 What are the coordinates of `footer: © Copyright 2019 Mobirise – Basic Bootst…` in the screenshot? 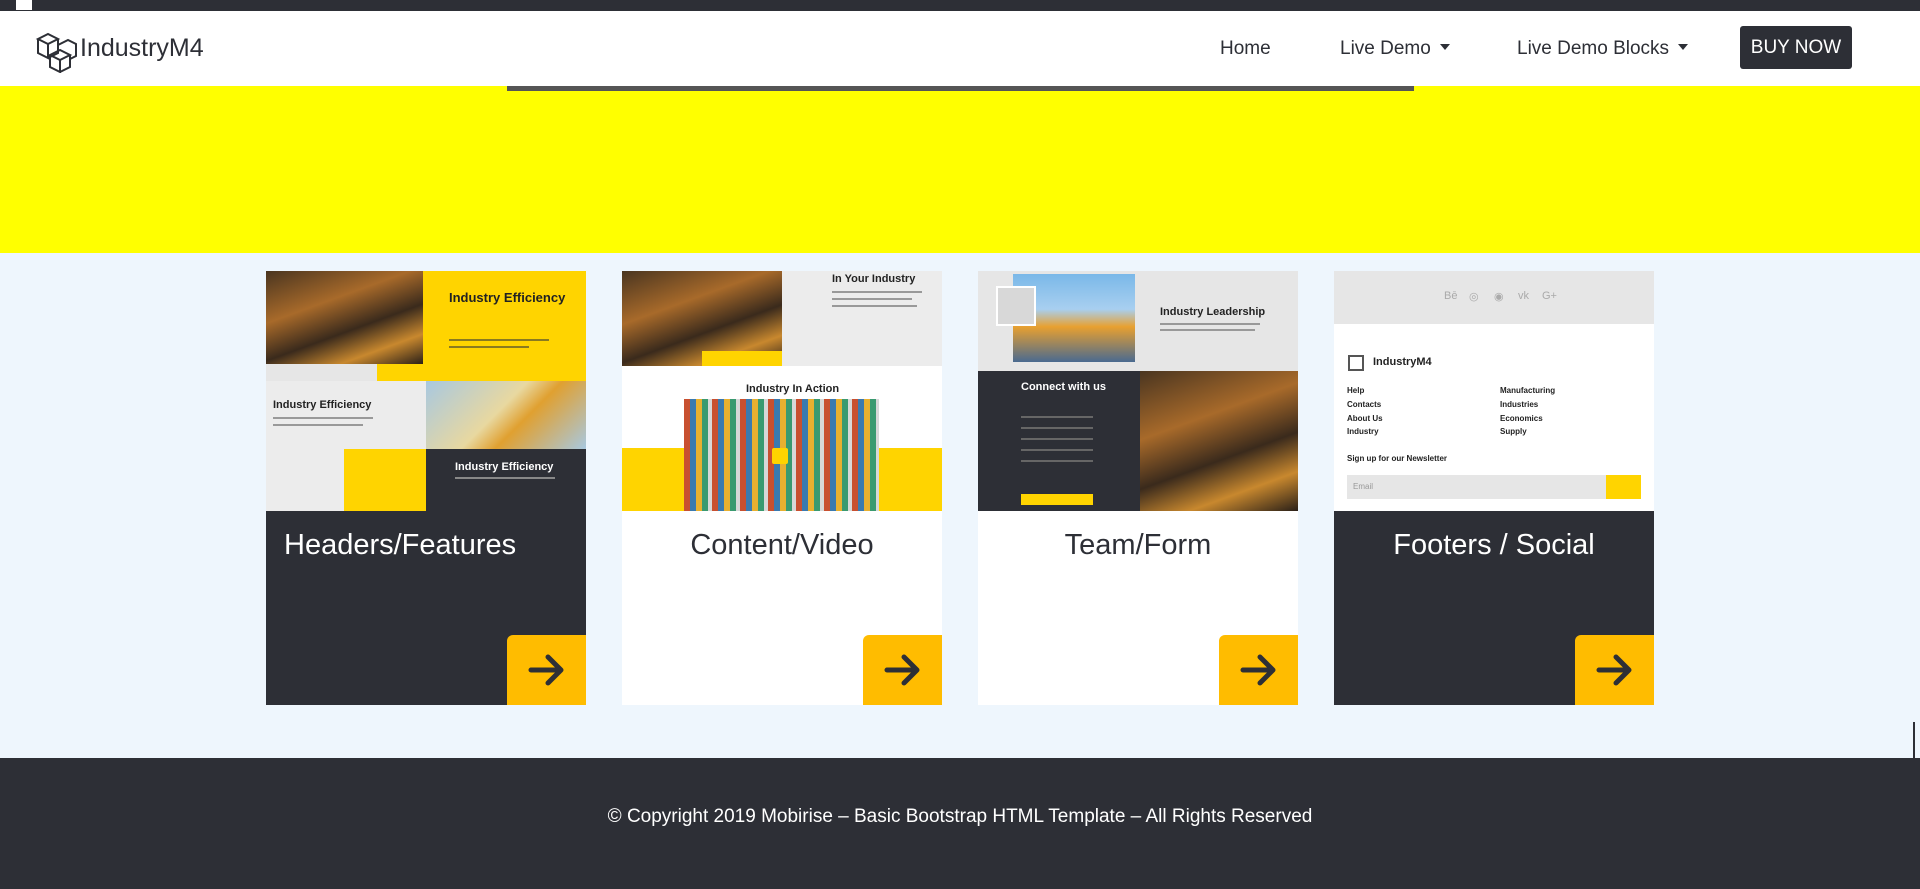 It's located at (960, 823).